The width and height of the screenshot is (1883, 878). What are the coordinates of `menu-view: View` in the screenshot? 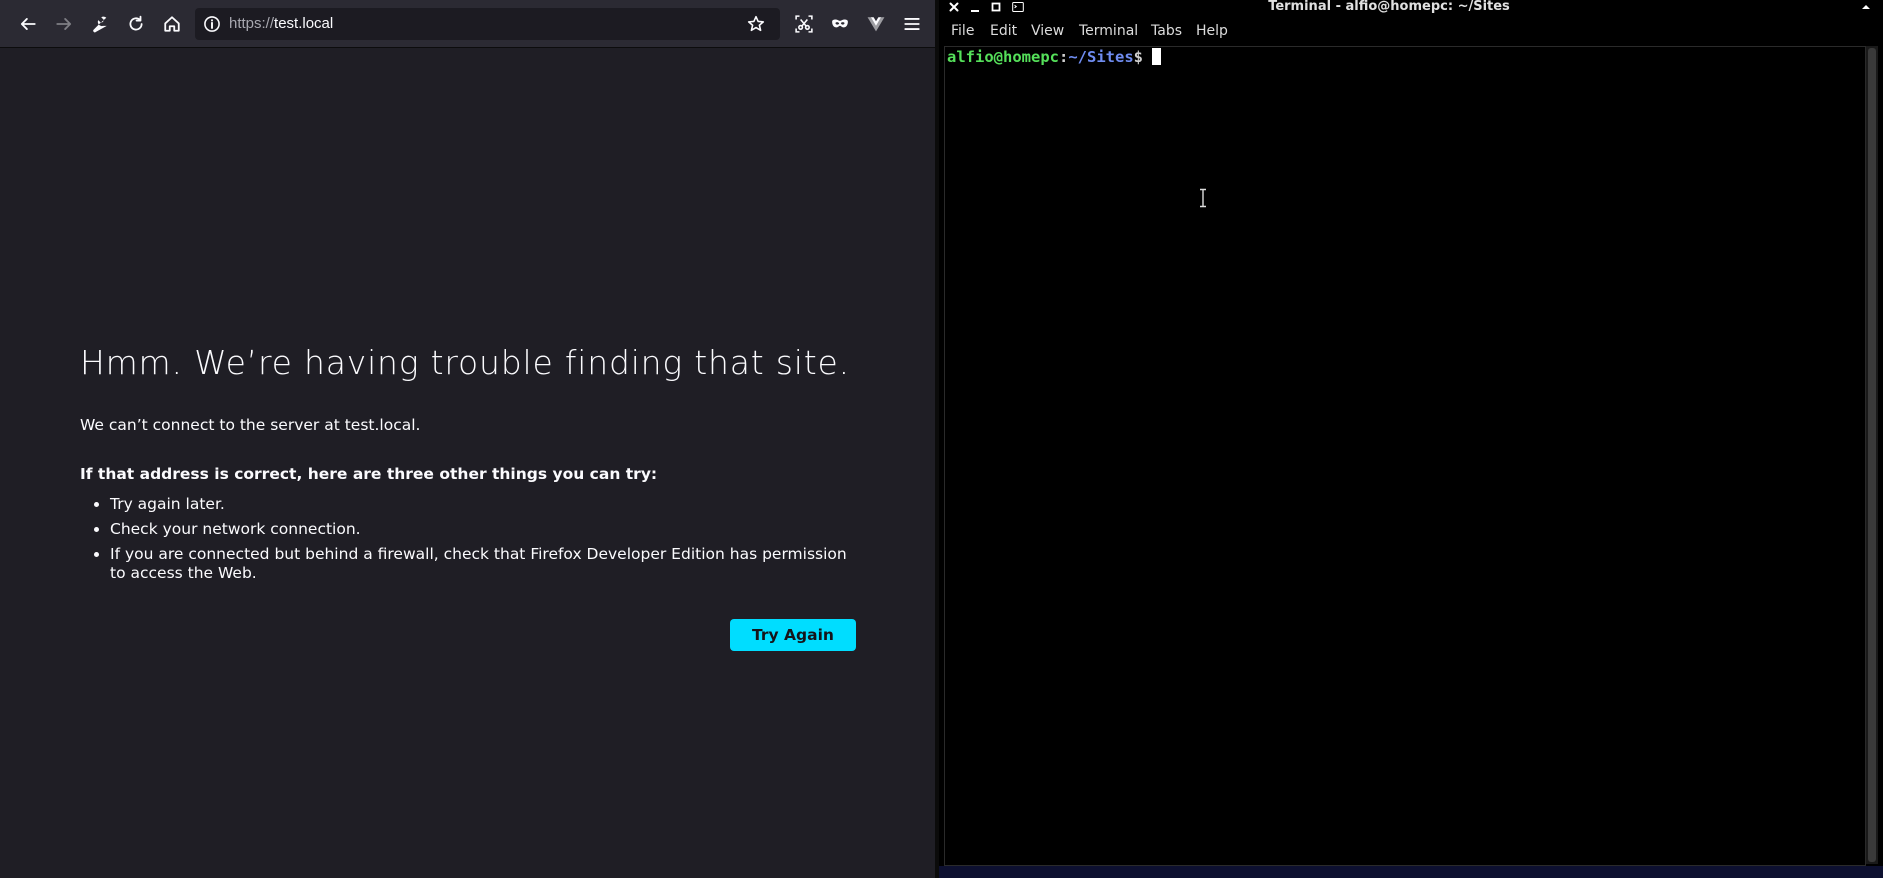 It's located at (1047, 31).